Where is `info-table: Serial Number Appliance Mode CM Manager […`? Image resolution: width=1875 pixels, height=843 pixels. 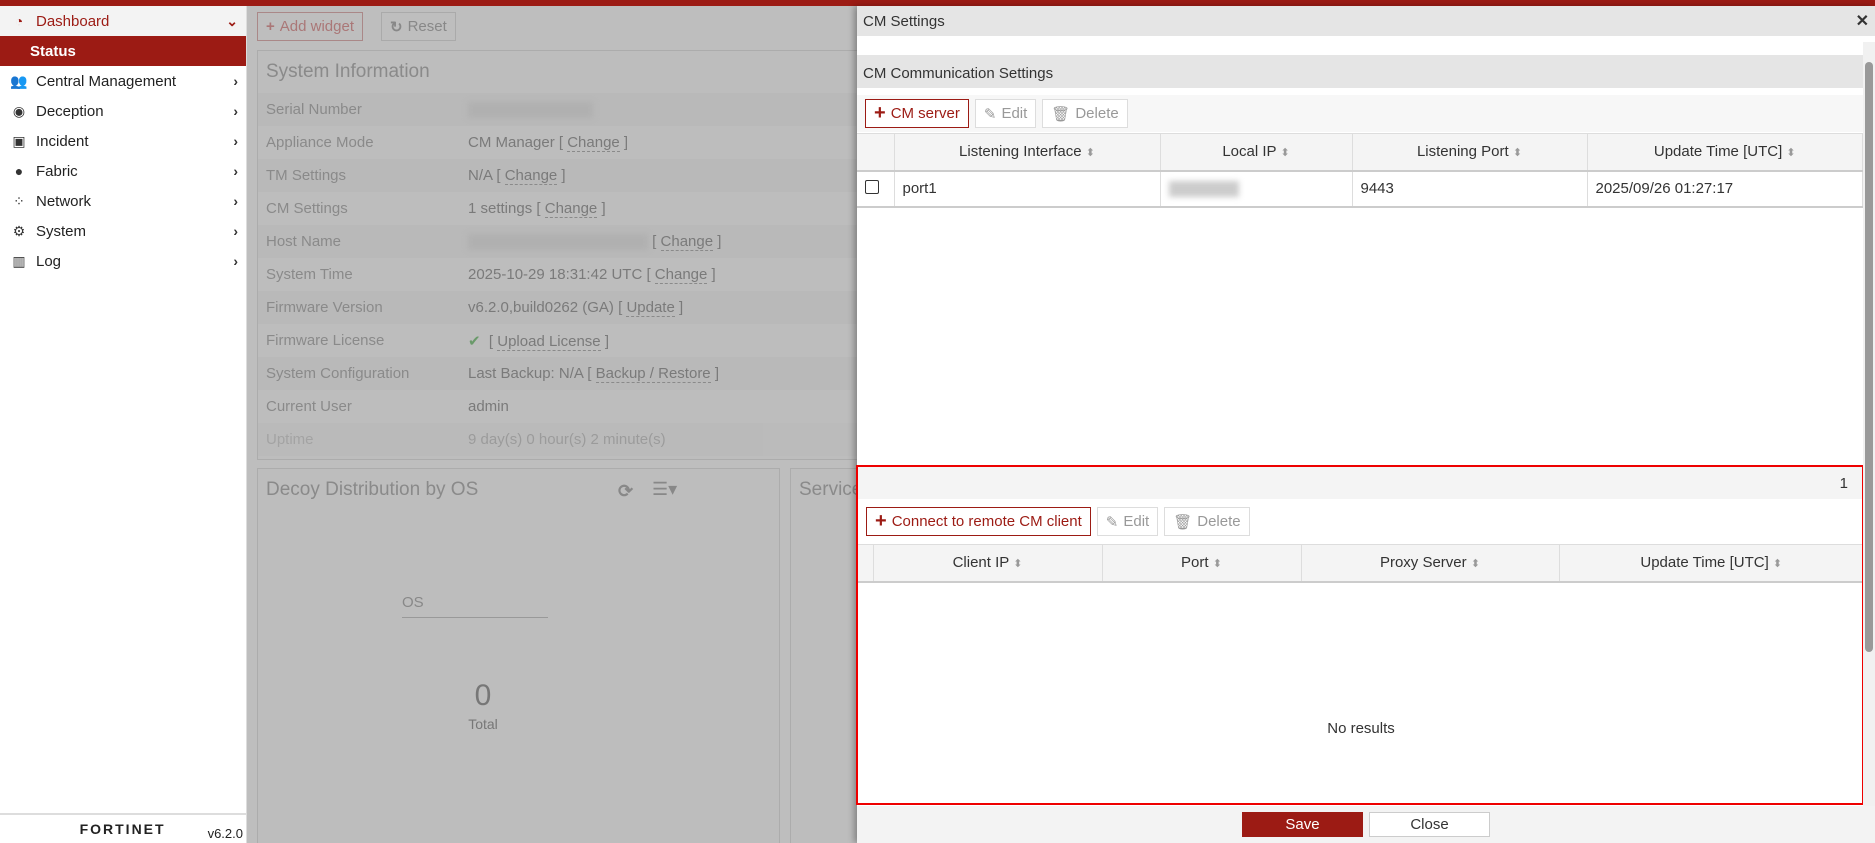
info-table: Serial Number Appliance Mode CM Manager [… is located at coordinates (557, 274).